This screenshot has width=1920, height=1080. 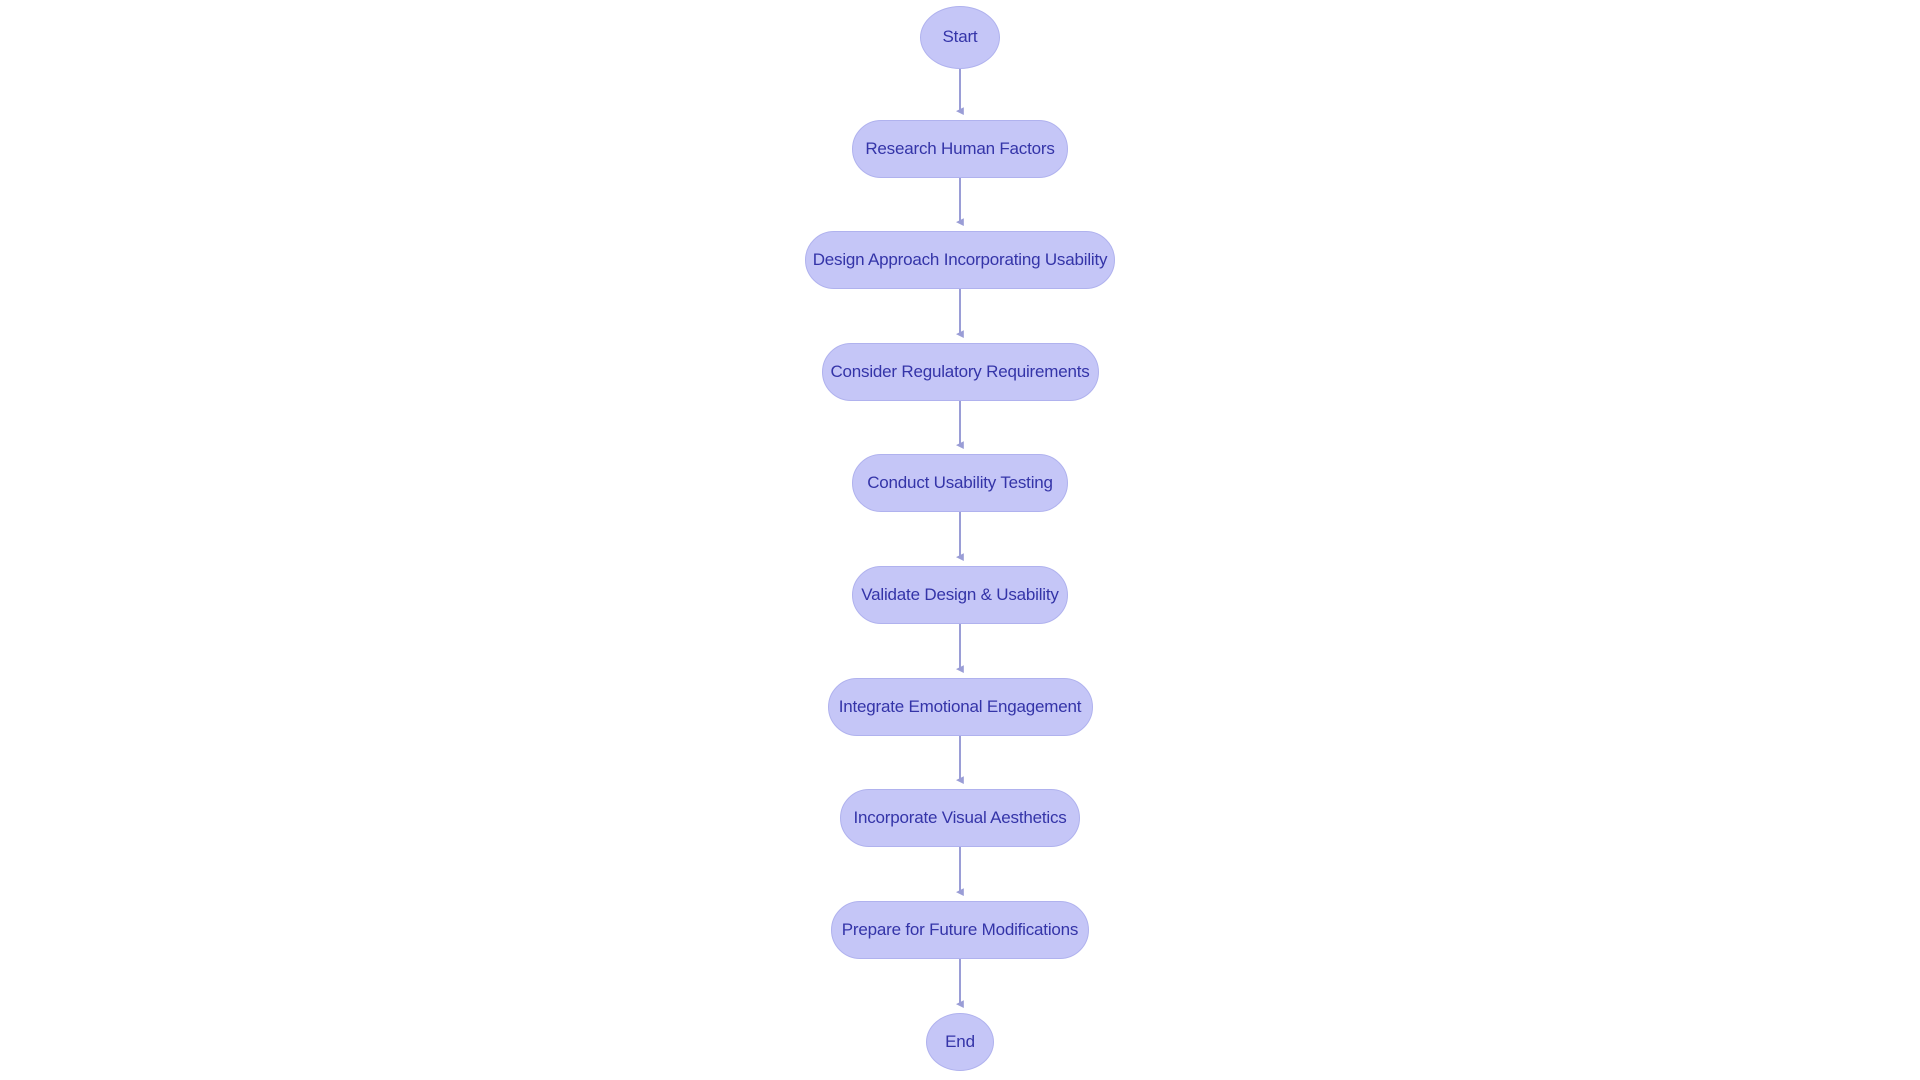 I want to click on flow-node-label: Conduct Usability Testing, so click(x=960, y=482).